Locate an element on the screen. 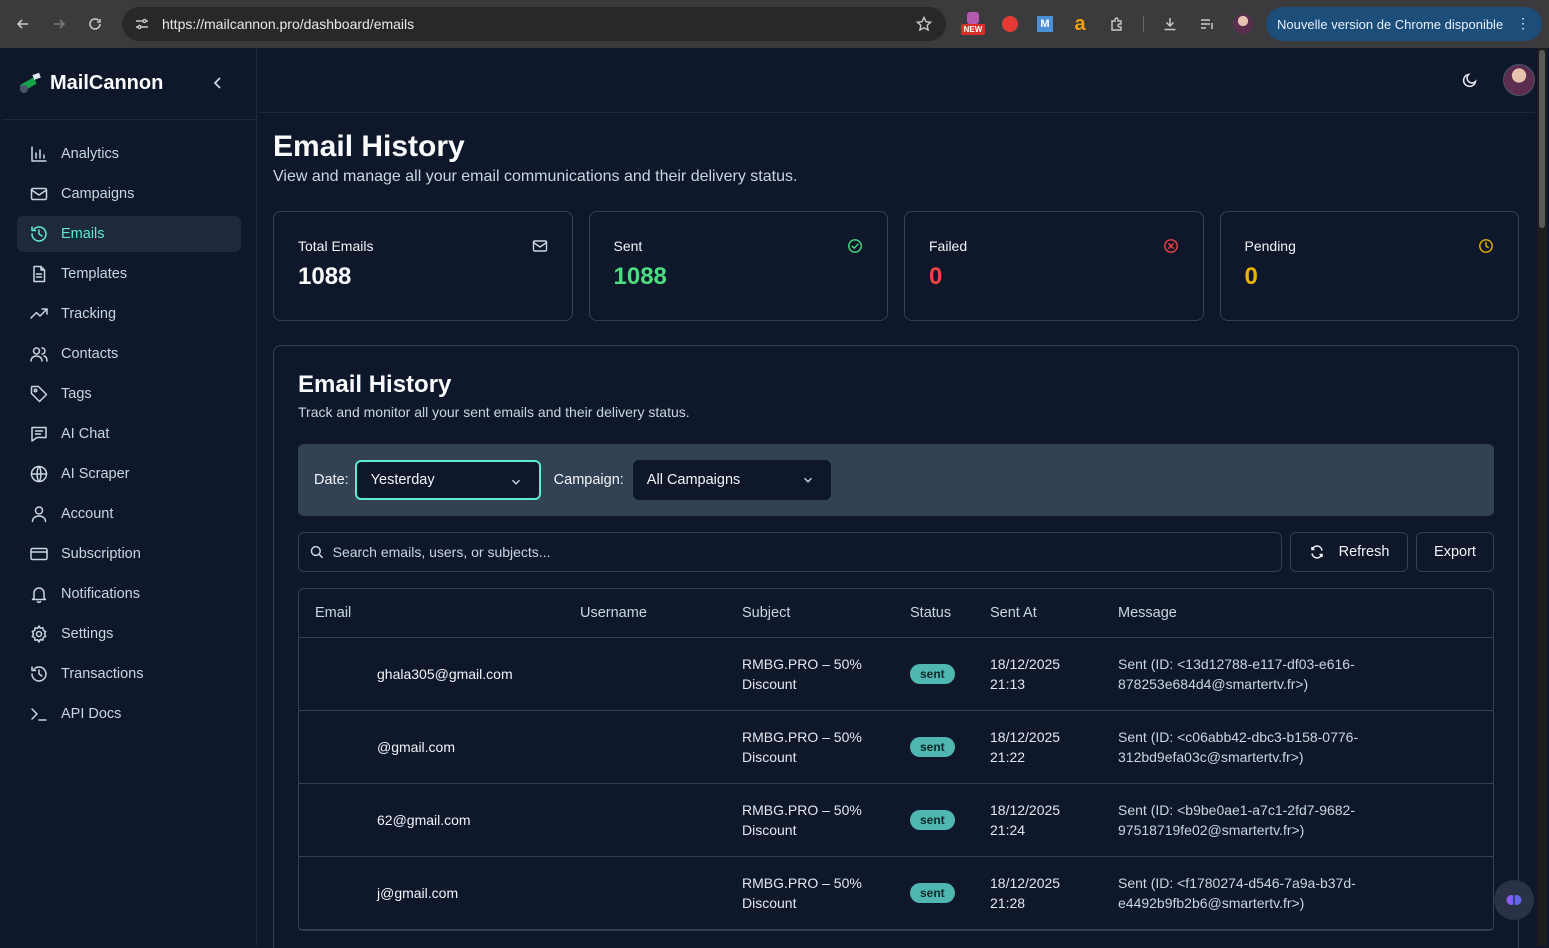 This screenshot has width=1549, height=948. sidebar-item-tracking: Tracking is located at coordinates (129, 314).